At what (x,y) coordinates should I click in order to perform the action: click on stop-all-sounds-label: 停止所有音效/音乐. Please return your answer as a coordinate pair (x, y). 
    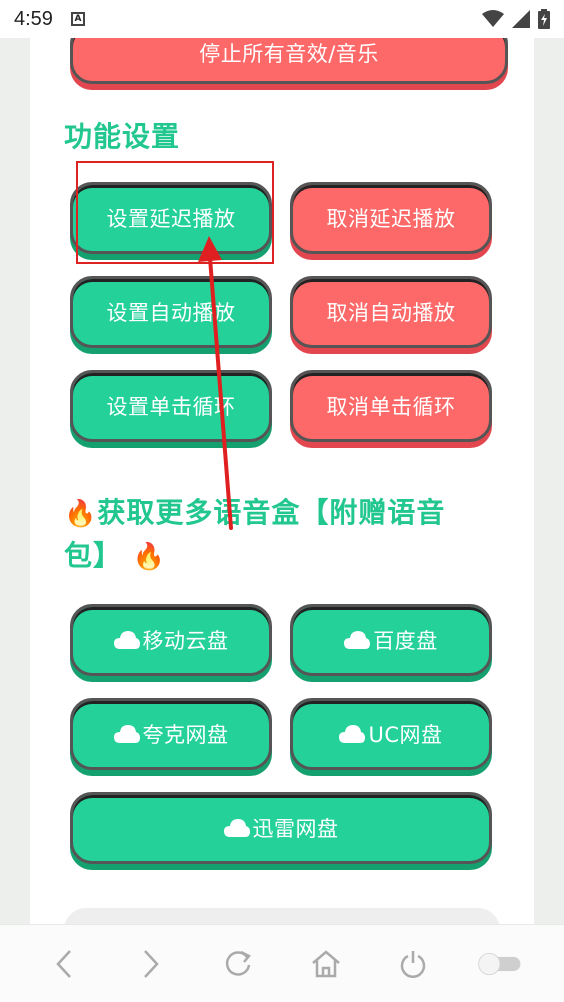
    Looking at the image, I should click on (289, 54).